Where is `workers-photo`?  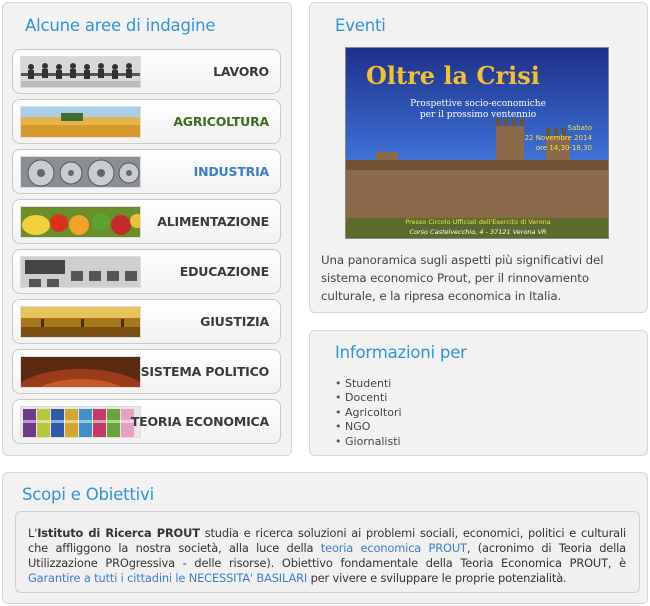 workers-photo is located at coordinates (80, 72).